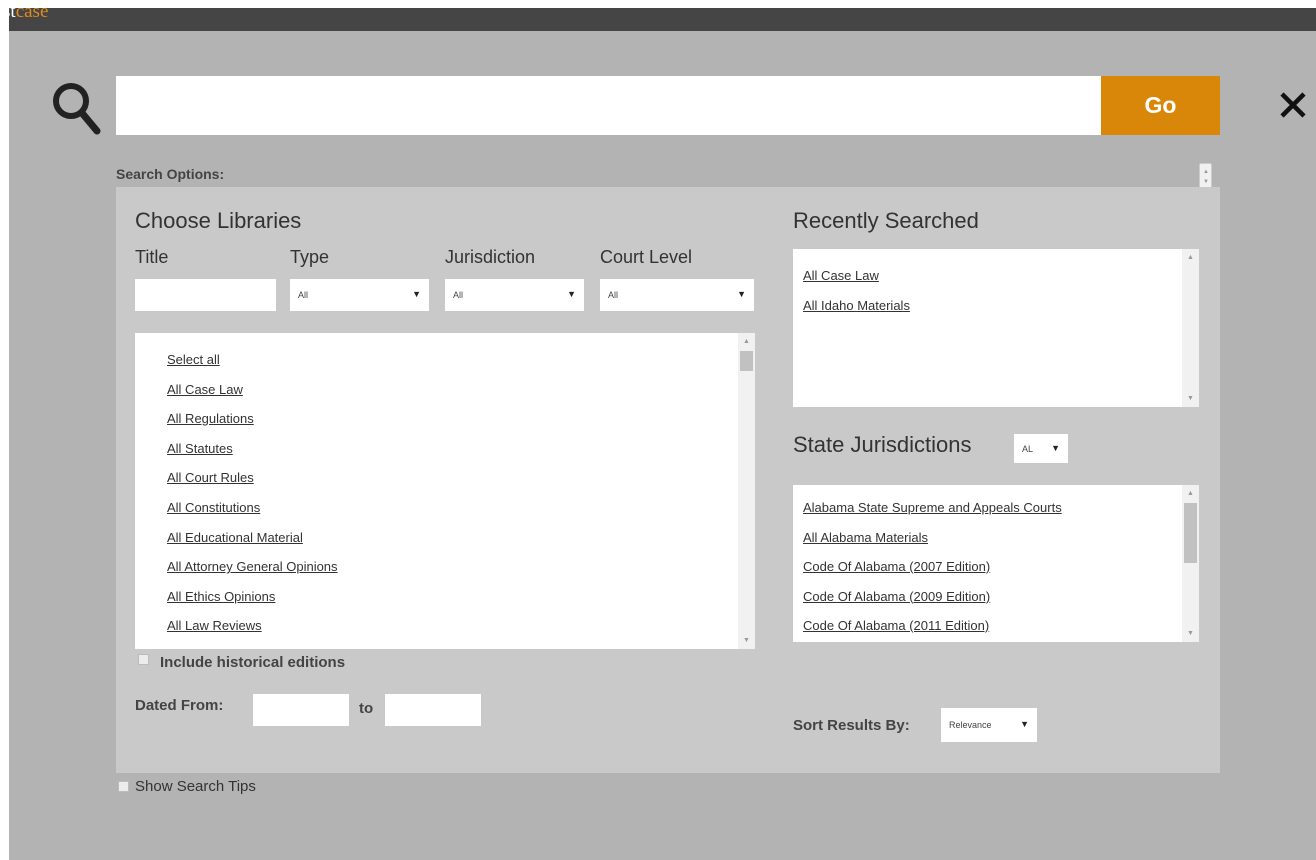 This screenshot has width=1316, height=860. I want to click on top-bar: stcase, so click(662, 19).